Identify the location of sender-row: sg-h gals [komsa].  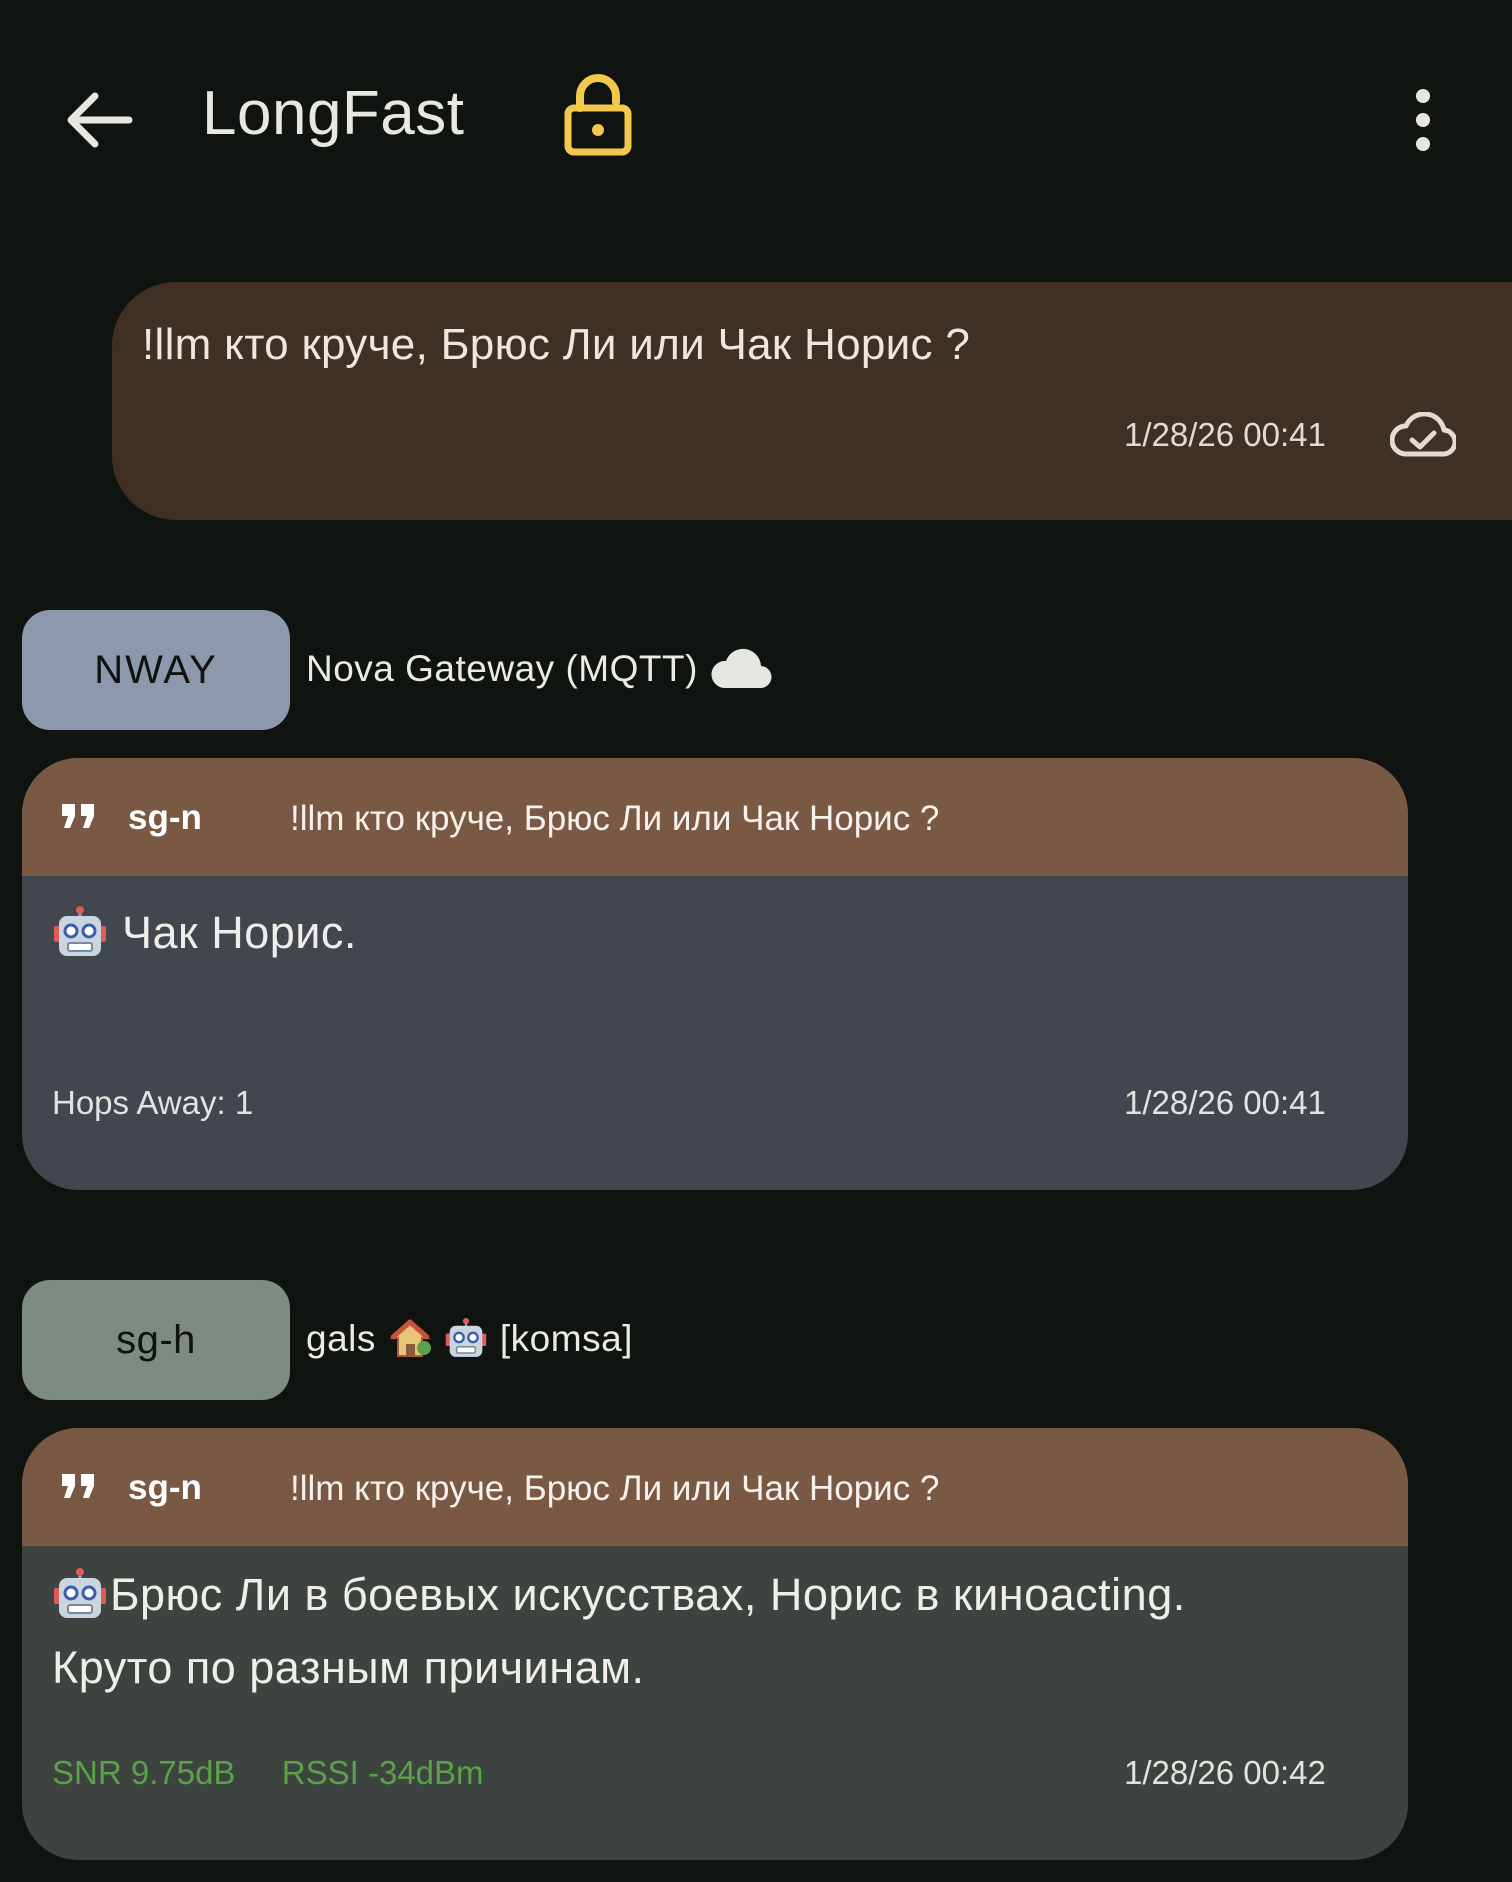
(622, 1340).